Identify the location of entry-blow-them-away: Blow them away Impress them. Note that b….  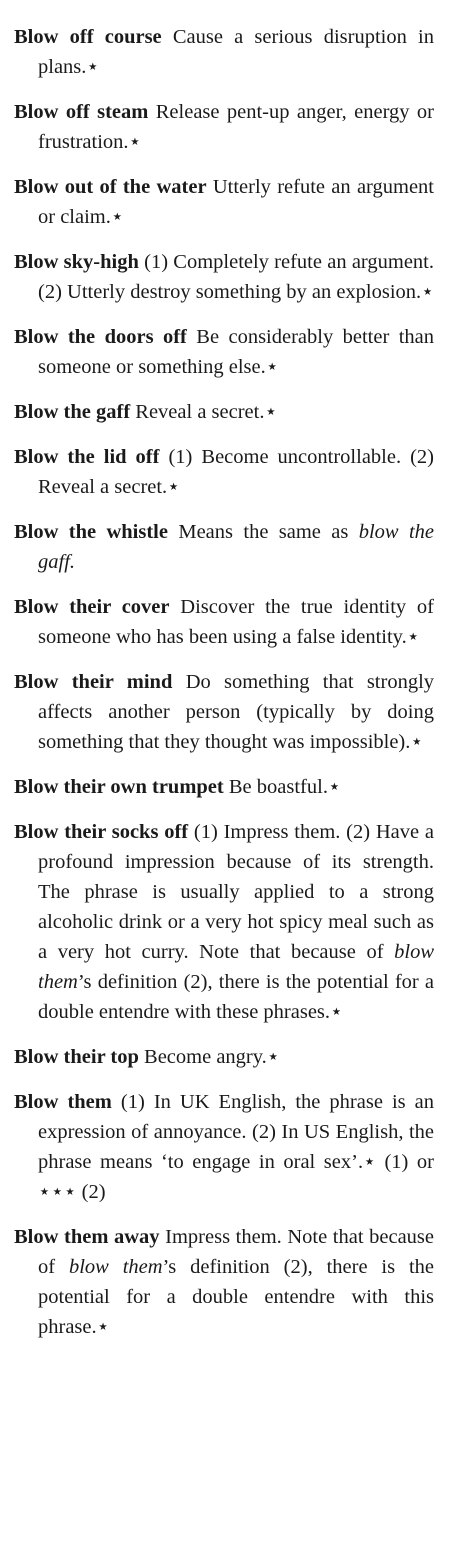
(224, 1282).